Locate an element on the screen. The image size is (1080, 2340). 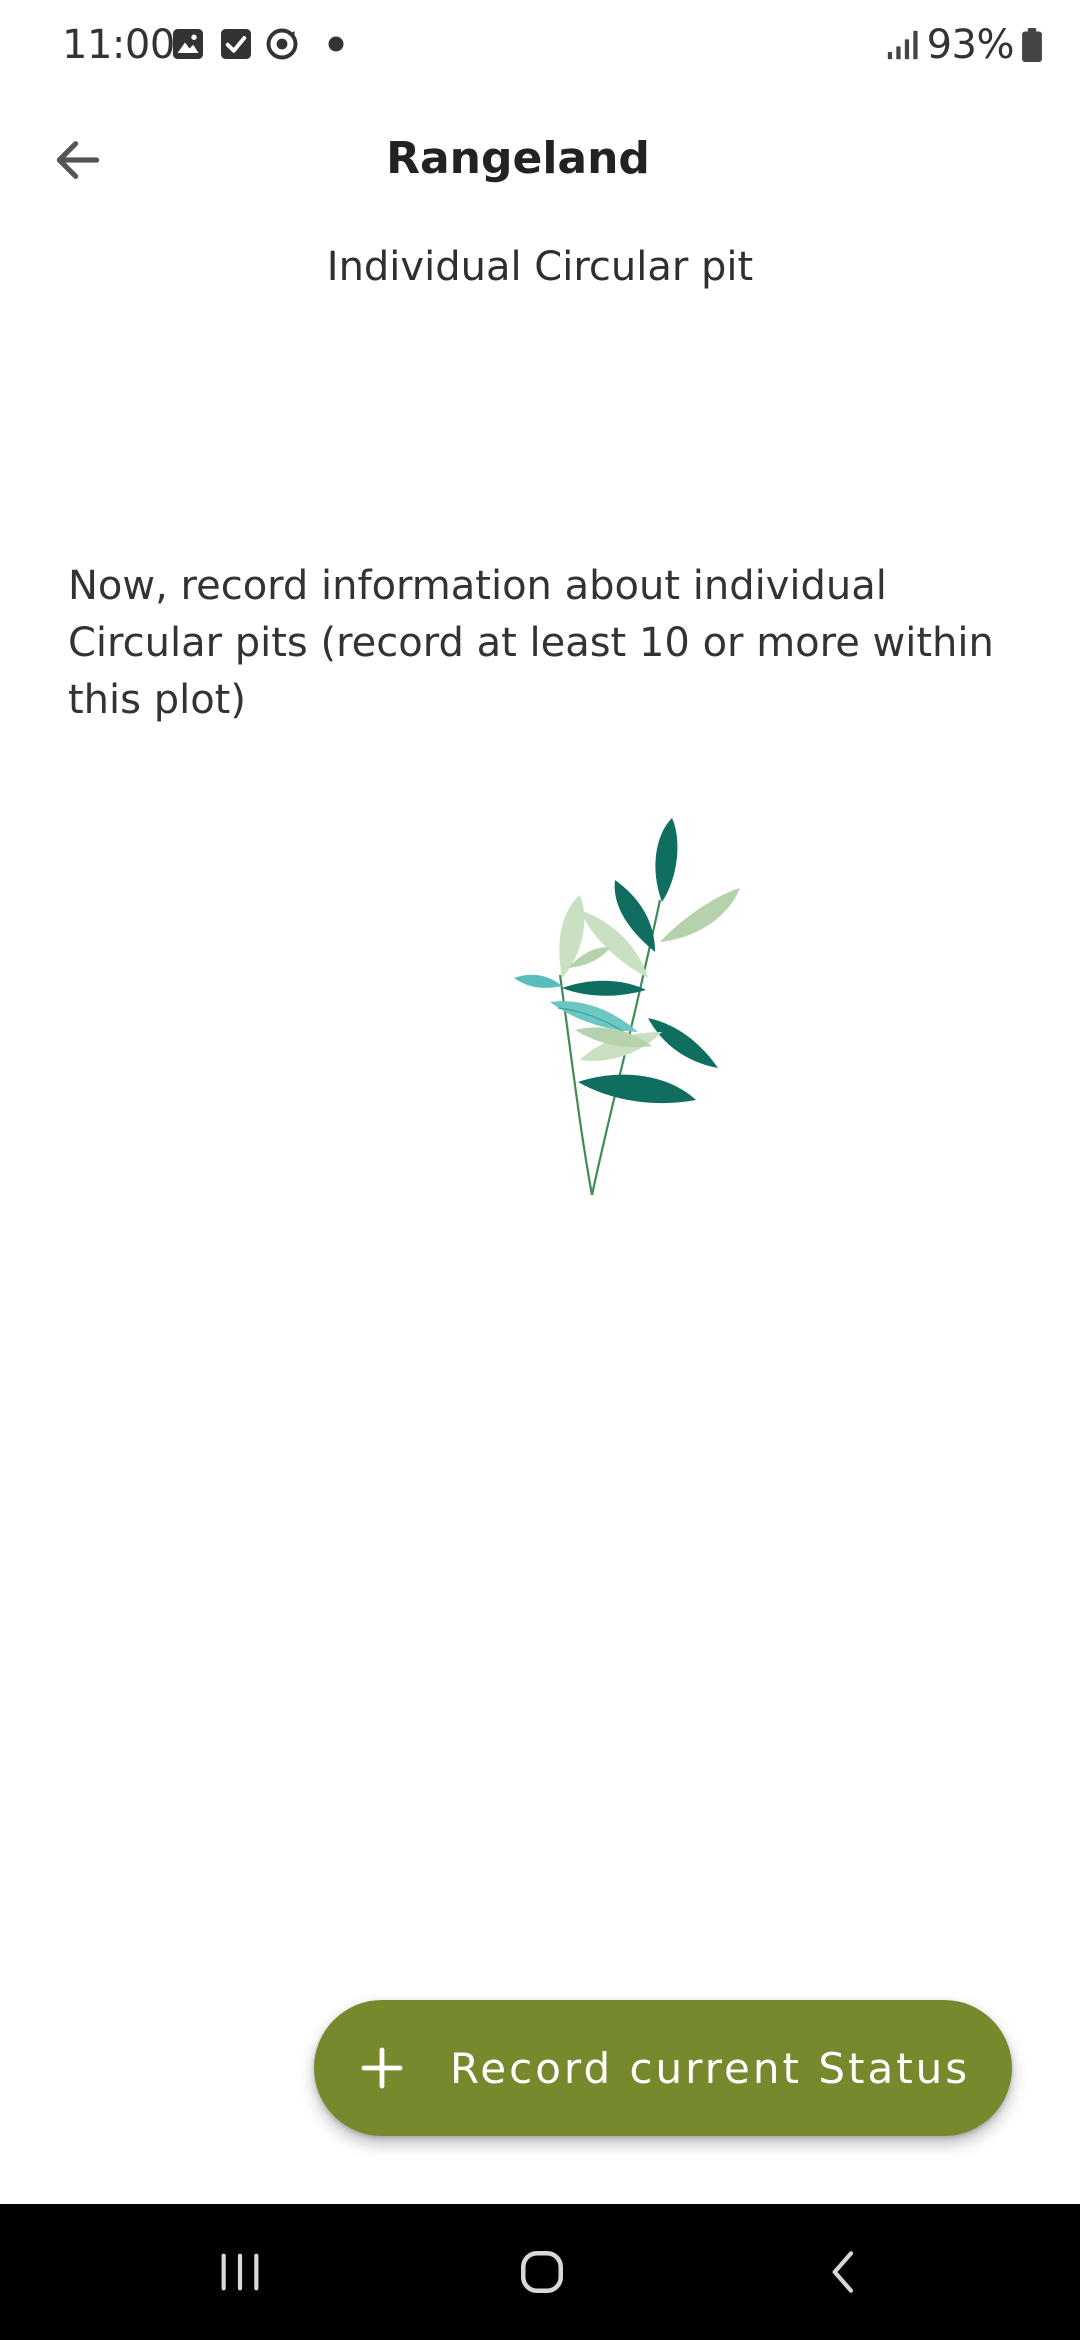
sync-icon is located at coordinates (282, 44).